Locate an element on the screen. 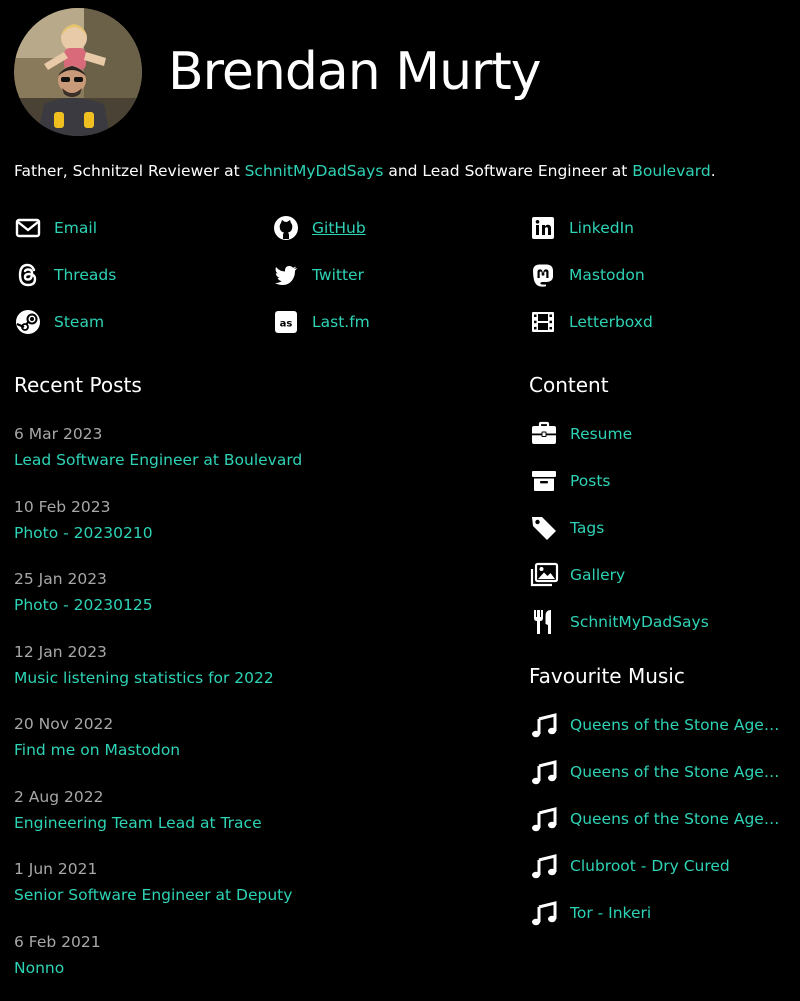 Image resolution: width=800 pixels, height=1001 pixels. bio-prefix: Father, Schnitzel Reviewer at is located at coordinates (129, 171).